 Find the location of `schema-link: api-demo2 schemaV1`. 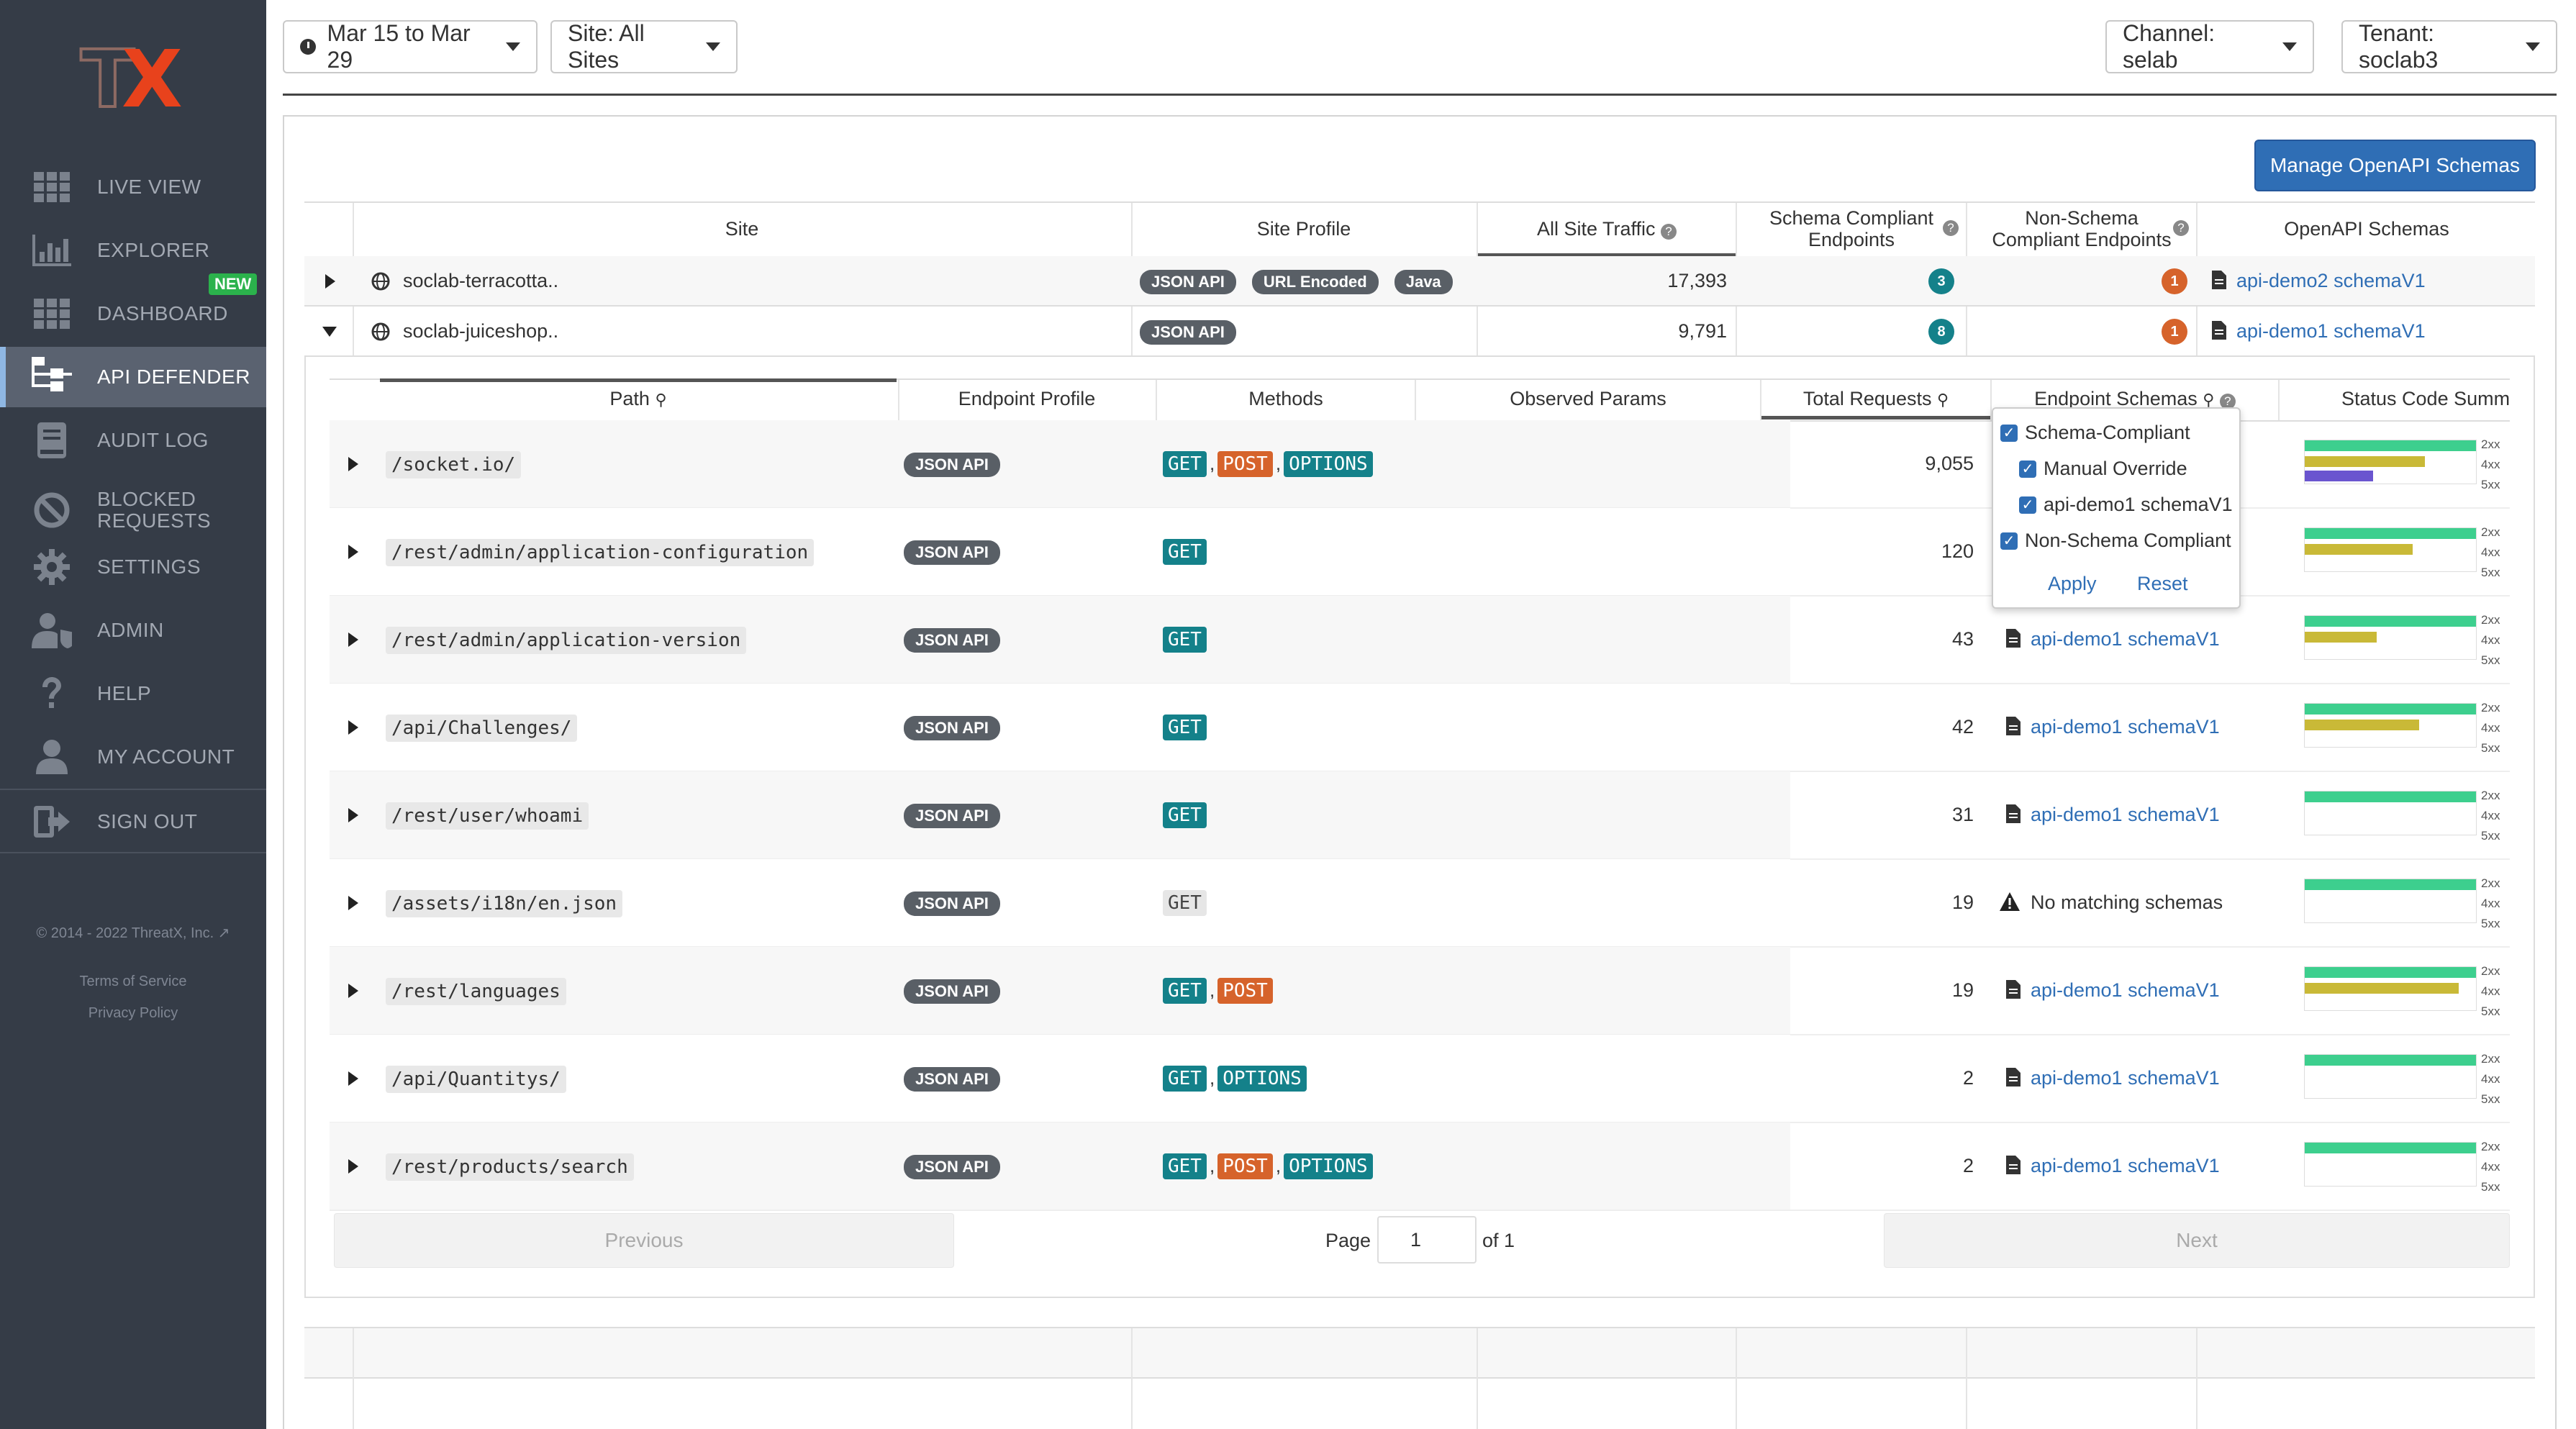

schema-link: api-demo2 schemaV1 is located at coordinates (2331, 281).